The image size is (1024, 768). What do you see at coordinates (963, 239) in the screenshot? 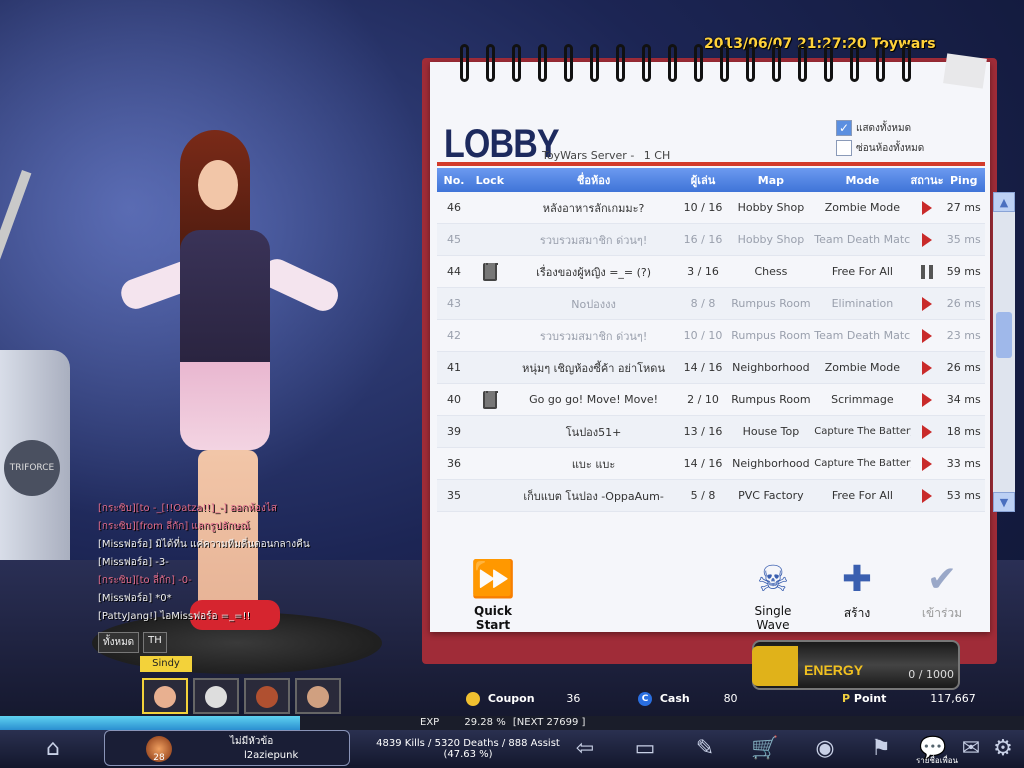
I see `room-ping: 35 ms` at bounding box center [963, 239].